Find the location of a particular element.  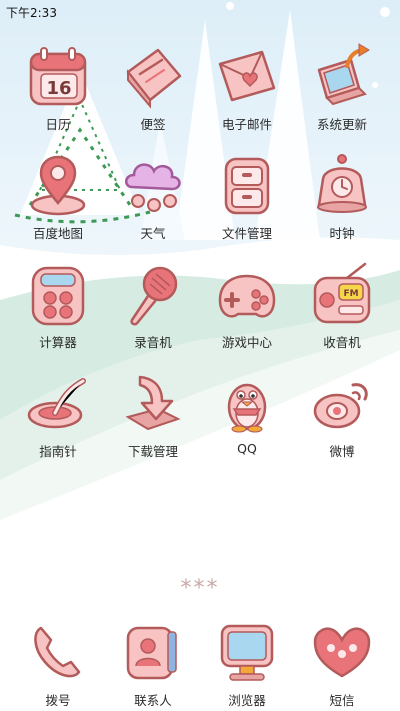

app-label: 日历 is located at coordinates (58, 124).